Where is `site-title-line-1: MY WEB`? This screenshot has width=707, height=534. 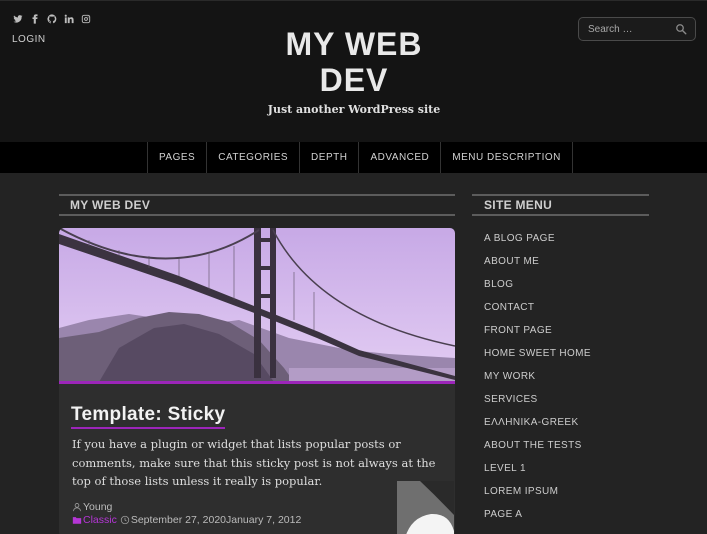 site-title-line-1: MY WEB is located at coordinates (354, 44).